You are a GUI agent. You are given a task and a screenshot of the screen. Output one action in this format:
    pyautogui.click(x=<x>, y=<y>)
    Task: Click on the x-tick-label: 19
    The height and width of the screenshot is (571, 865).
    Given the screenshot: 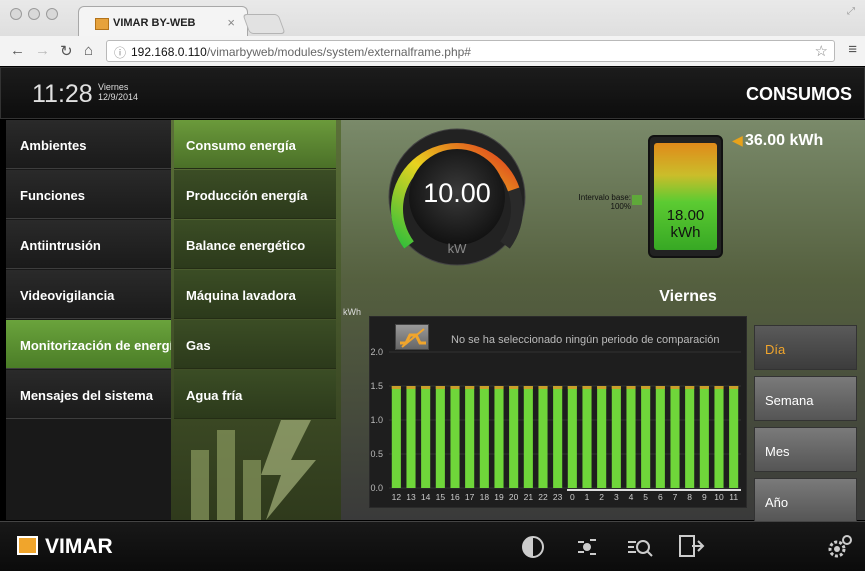 What is the action you would take?
    pyautogui.click(x=499, y=497)
    